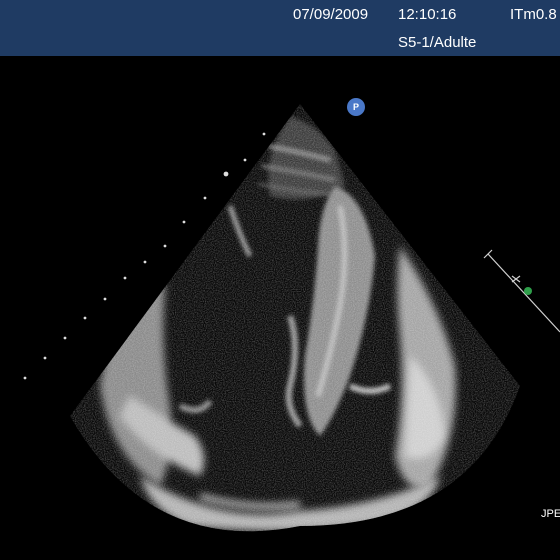  Describe the element at coordinates (427, 14) in the screenshot. I see `exam-time: 12:10:16` at that location.